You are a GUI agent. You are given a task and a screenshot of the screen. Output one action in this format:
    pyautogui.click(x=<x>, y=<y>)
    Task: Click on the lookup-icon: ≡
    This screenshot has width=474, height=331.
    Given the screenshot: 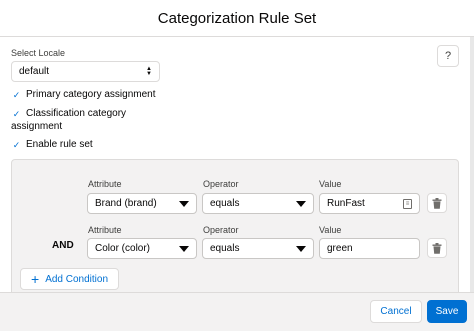 What is the action you would take?
    pyautogui.click(x=407, y=203)
    